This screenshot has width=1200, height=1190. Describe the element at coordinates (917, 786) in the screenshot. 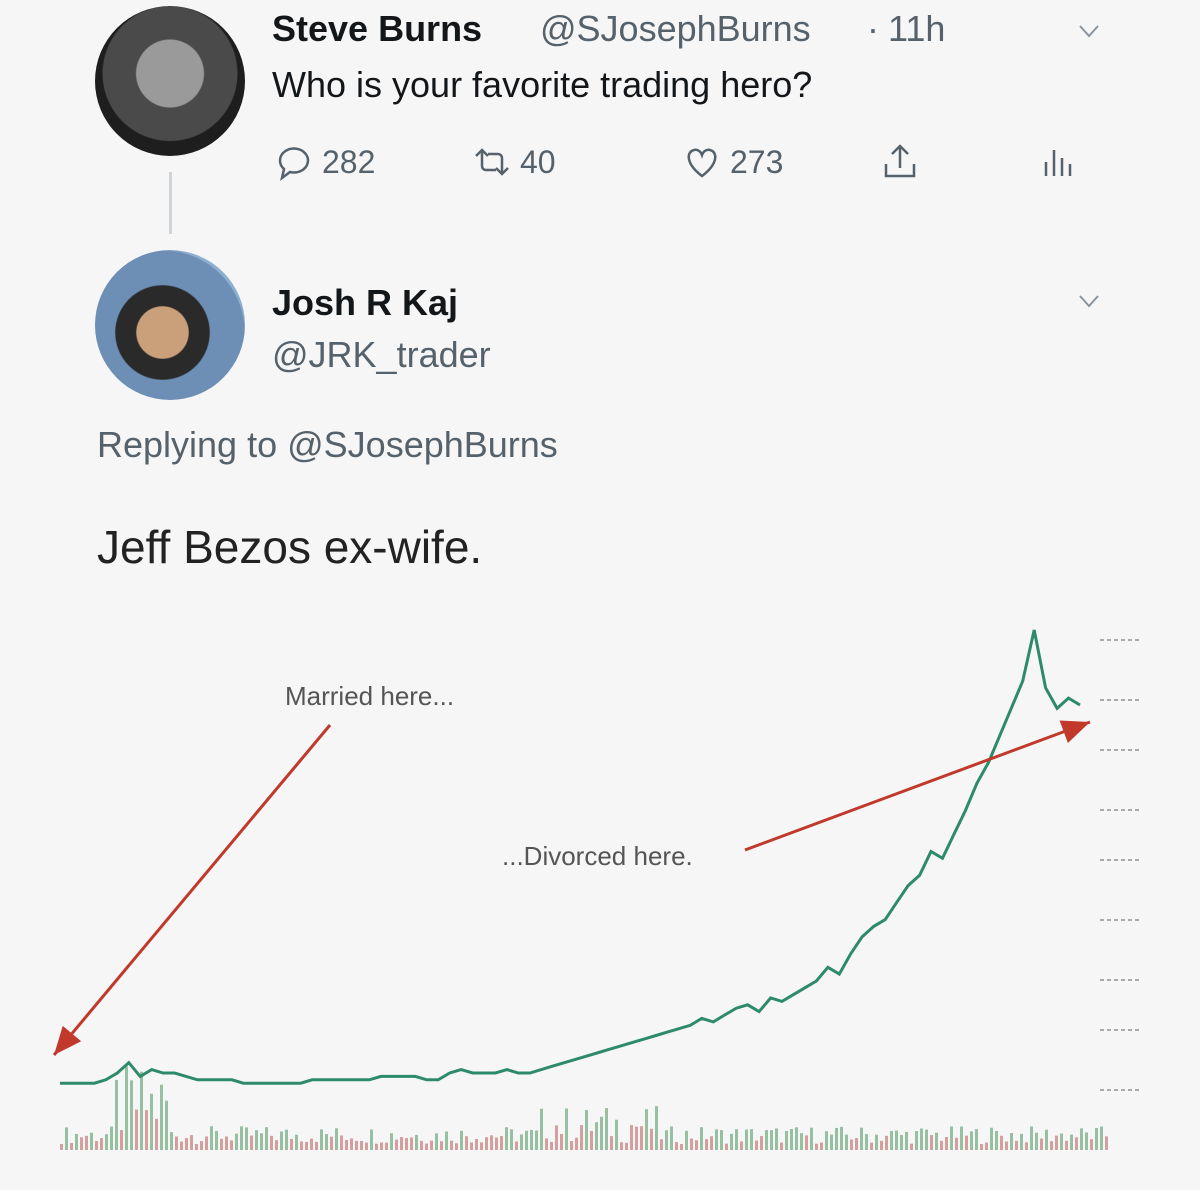

I see `divorced-arrow-shaft` at that location.